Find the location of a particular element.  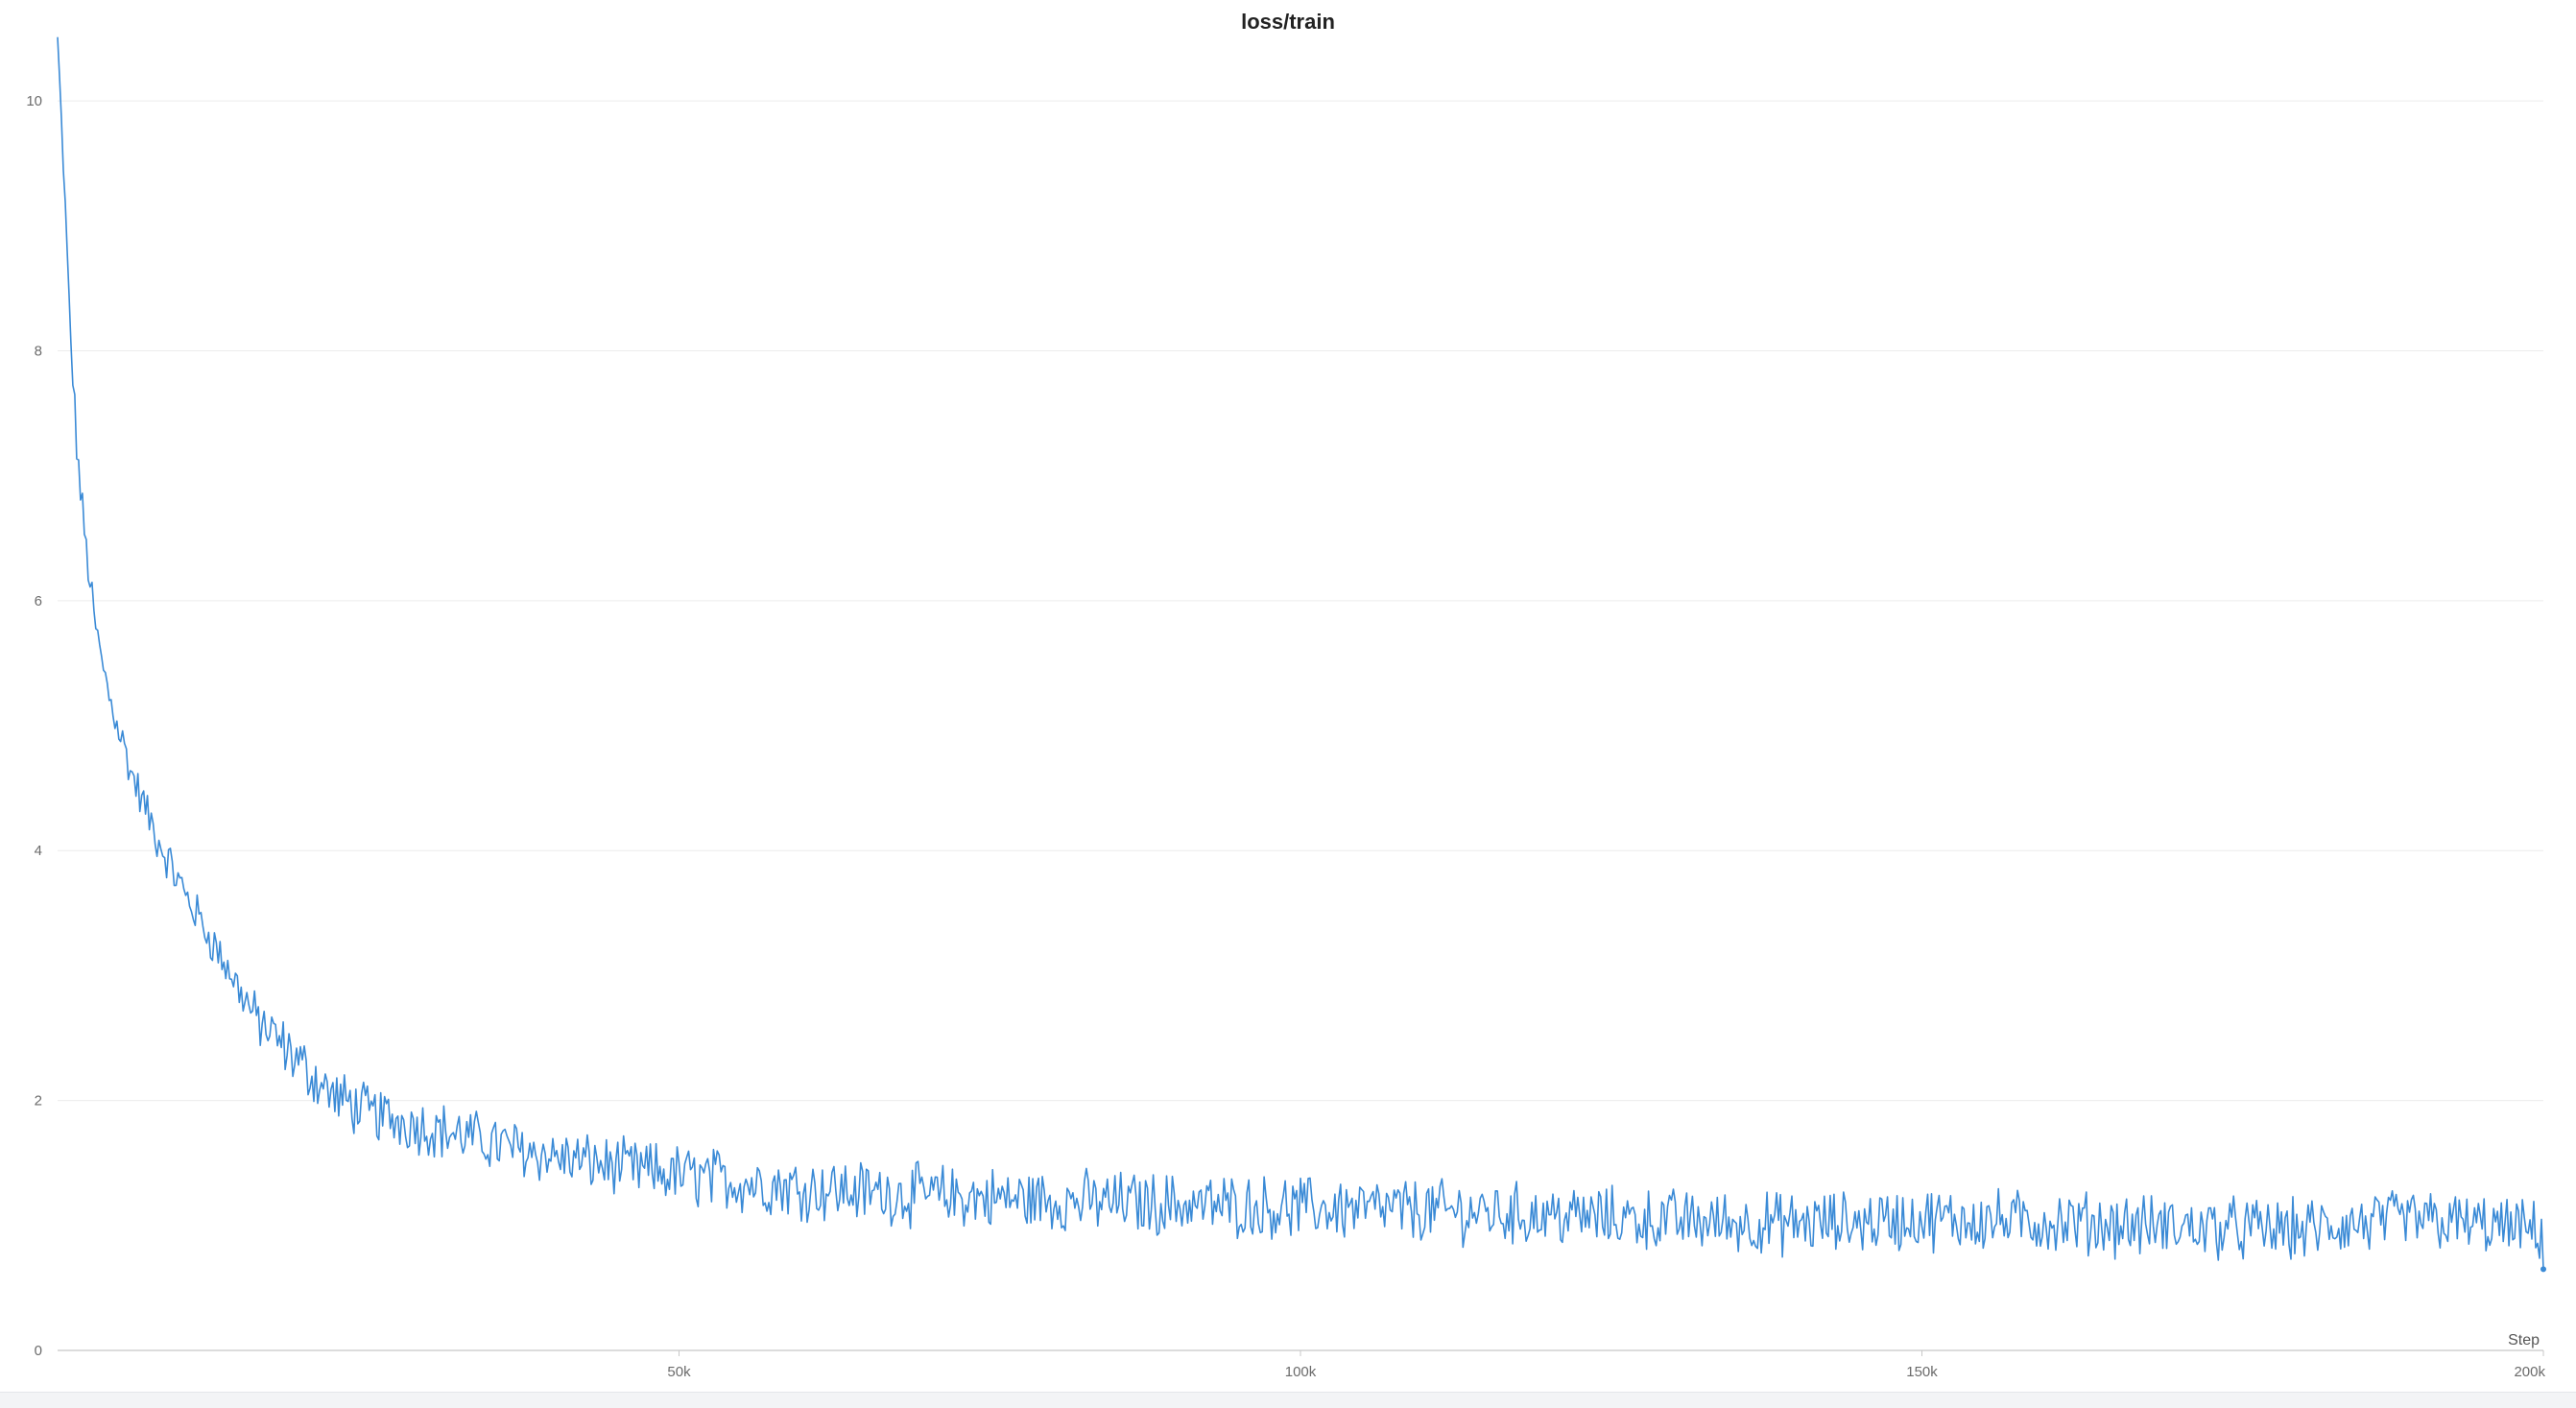

y-tick-label: 6 is located at coordinates (38, 601).